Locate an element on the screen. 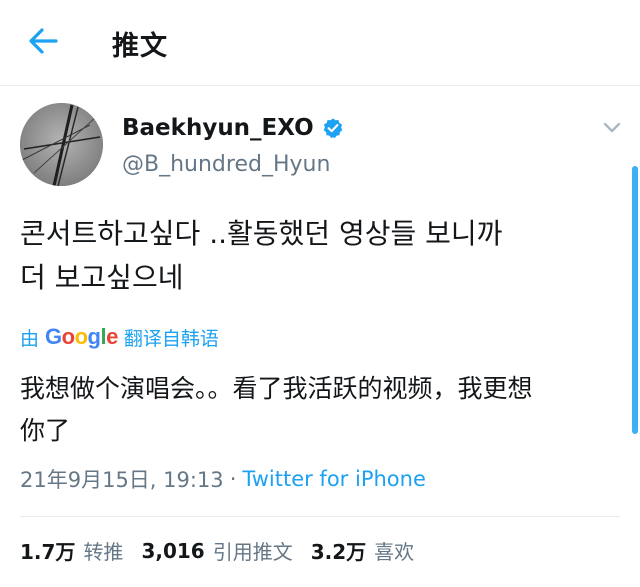  author-name-row: Baekhyun_EXO is located at coordinates (233, 128).